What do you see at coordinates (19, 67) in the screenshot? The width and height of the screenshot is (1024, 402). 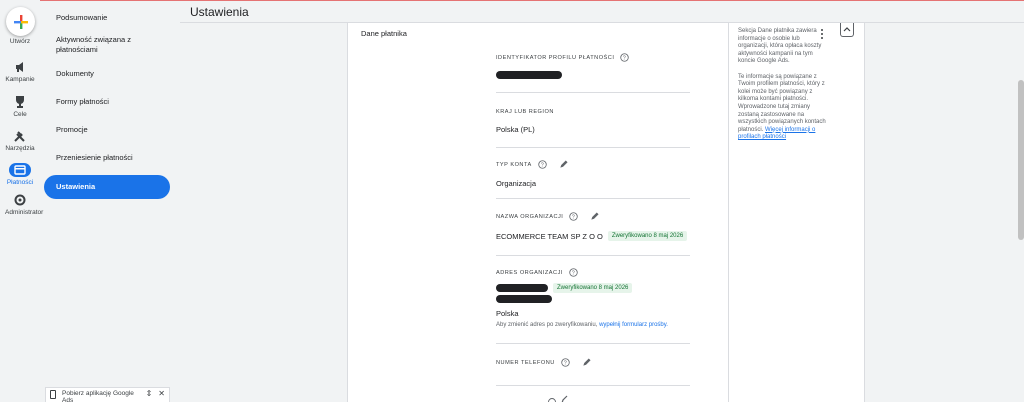 I see `megaphone-icon` at bounding box center [19, 67].